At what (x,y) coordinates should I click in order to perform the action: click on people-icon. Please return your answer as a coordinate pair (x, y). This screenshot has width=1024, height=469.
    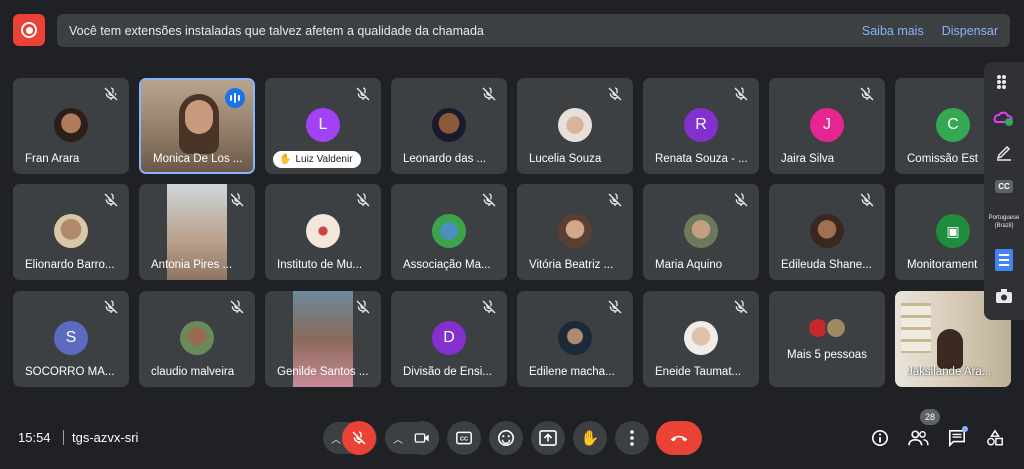
    Looking at the image, I should click on (918, 438).